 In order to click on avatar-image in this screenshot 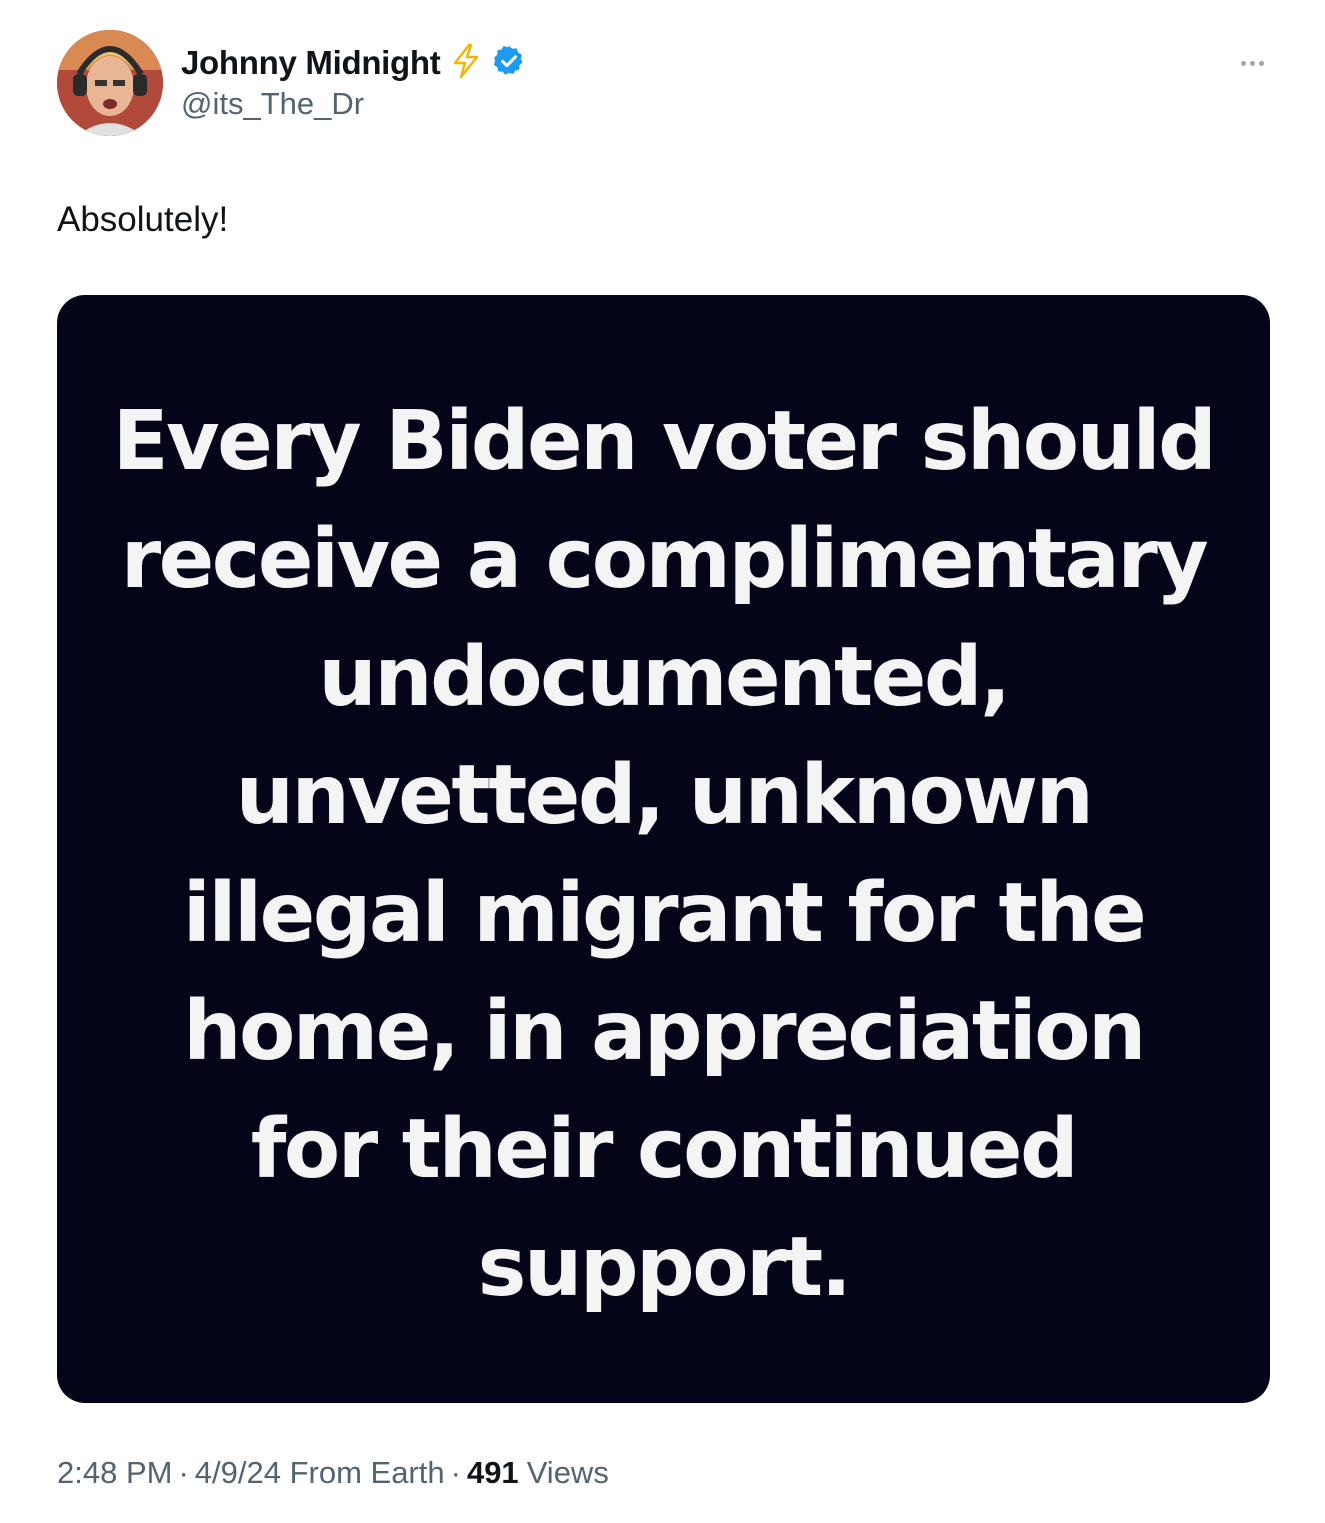, I will do `click(110, 83)`.